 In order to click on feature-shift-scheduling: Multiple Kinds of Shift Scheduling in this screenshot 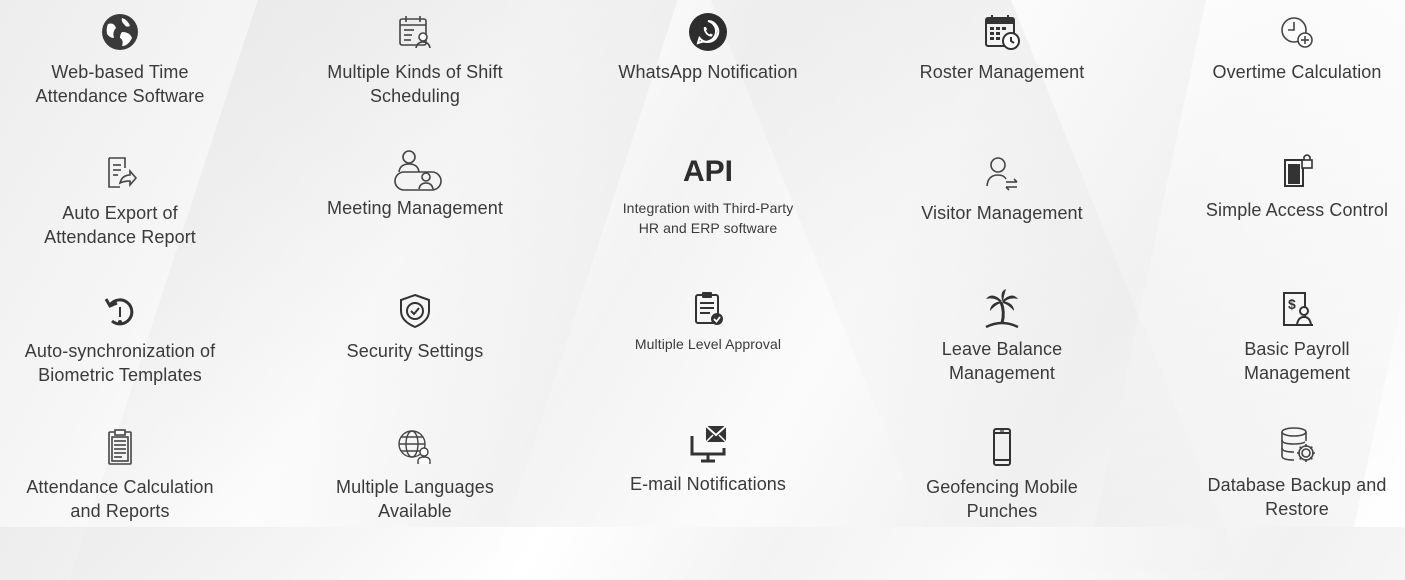, I will do `click(415, 60)`.